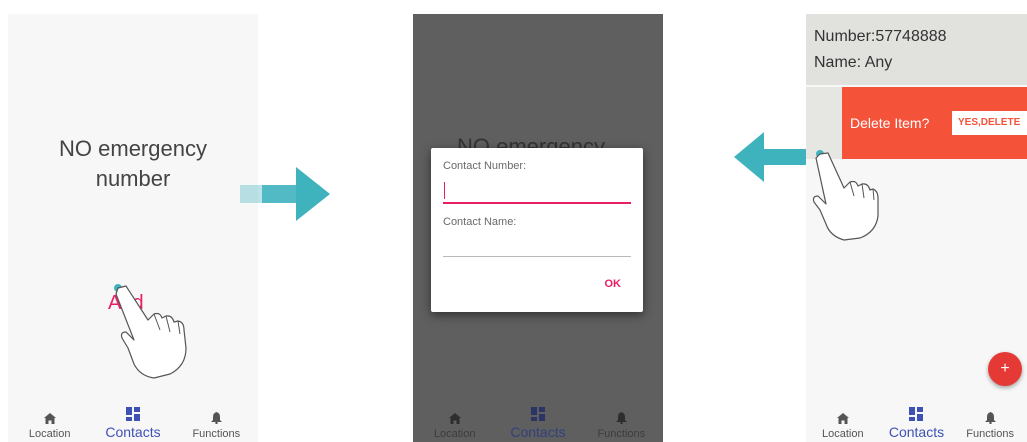 The image size is (1027, 442). I want to click on delete-prompt: Delete Item?, so click(890, 123).